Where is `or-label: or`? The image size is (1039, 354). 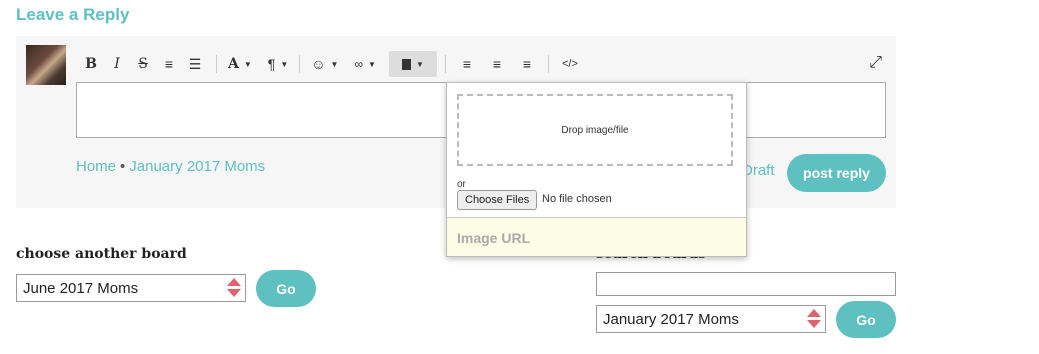 or-label: or is located at coordinates (461, 184).